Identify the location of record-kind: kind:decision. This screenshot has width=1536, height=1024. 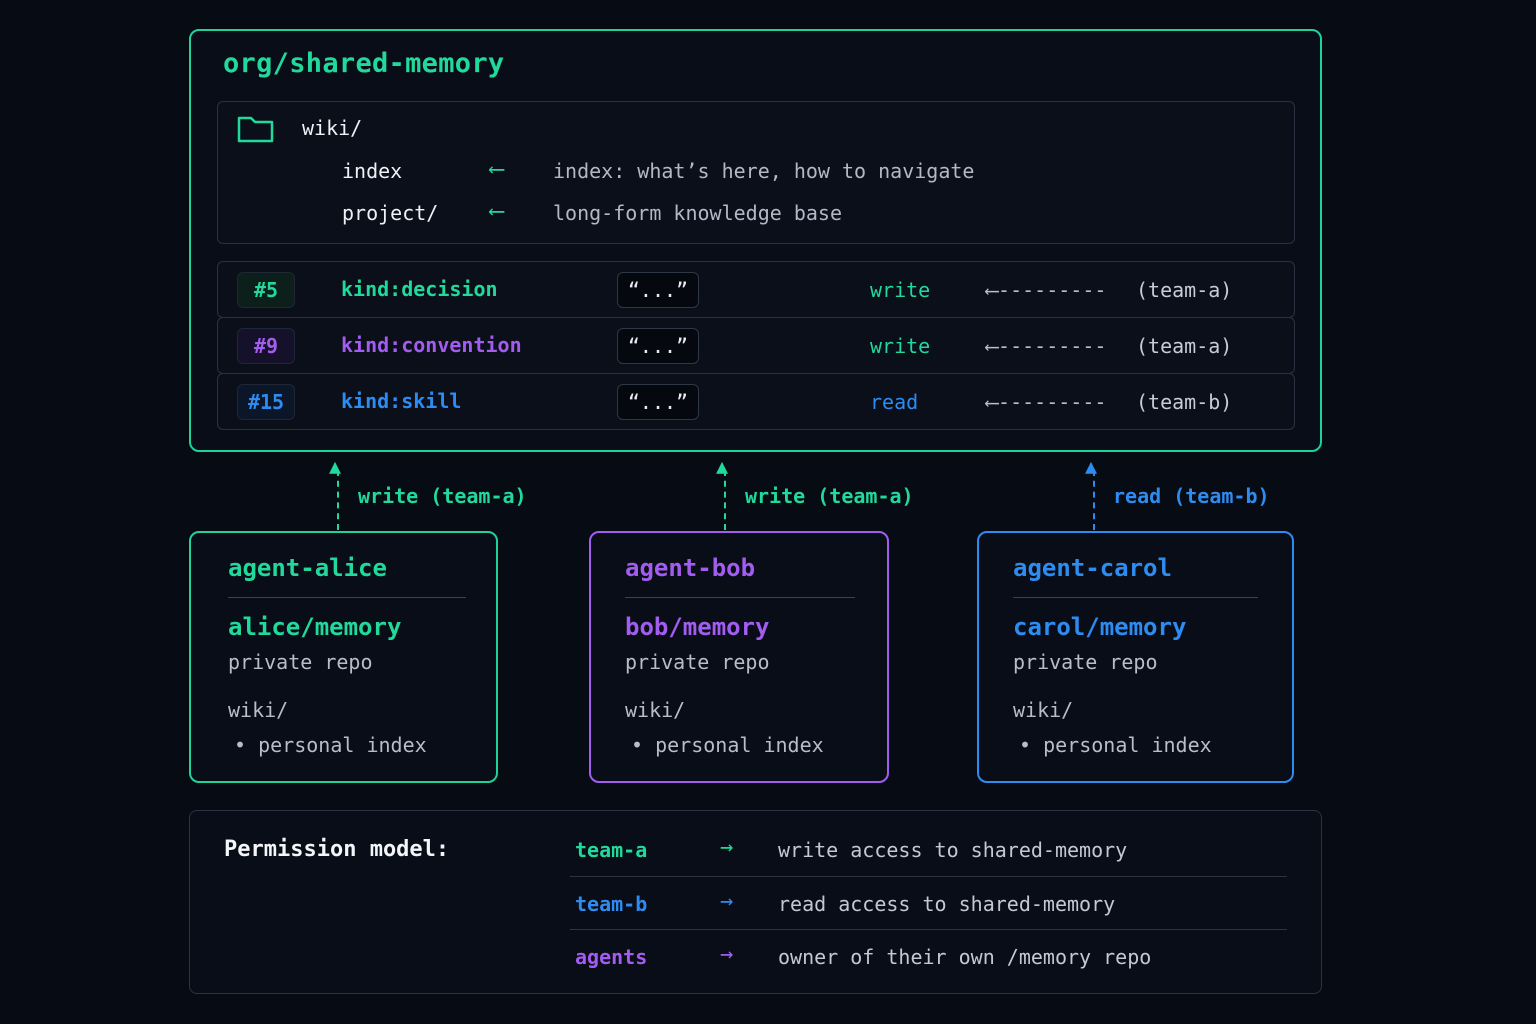
(419, 289).